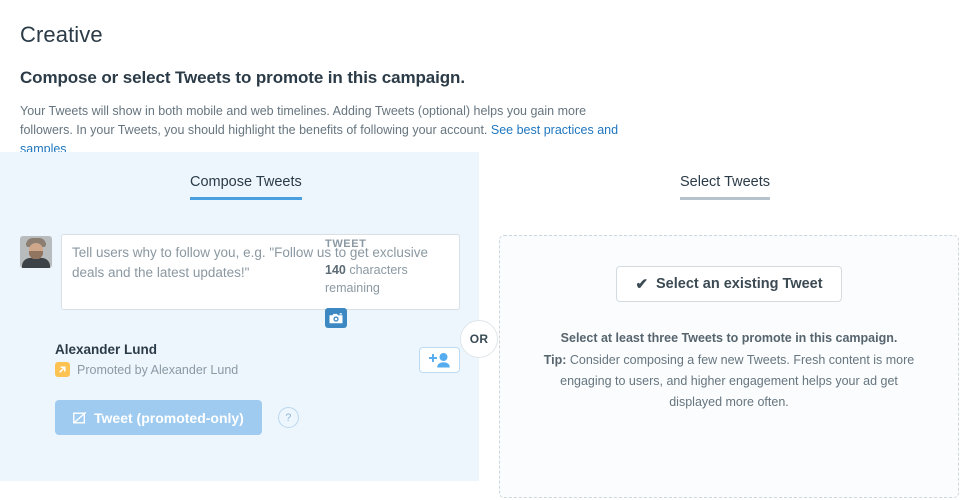 Image resolution: width=979 pixels, height=500 pixels. I want to click on character-count-number: 140, so click(335, 270).